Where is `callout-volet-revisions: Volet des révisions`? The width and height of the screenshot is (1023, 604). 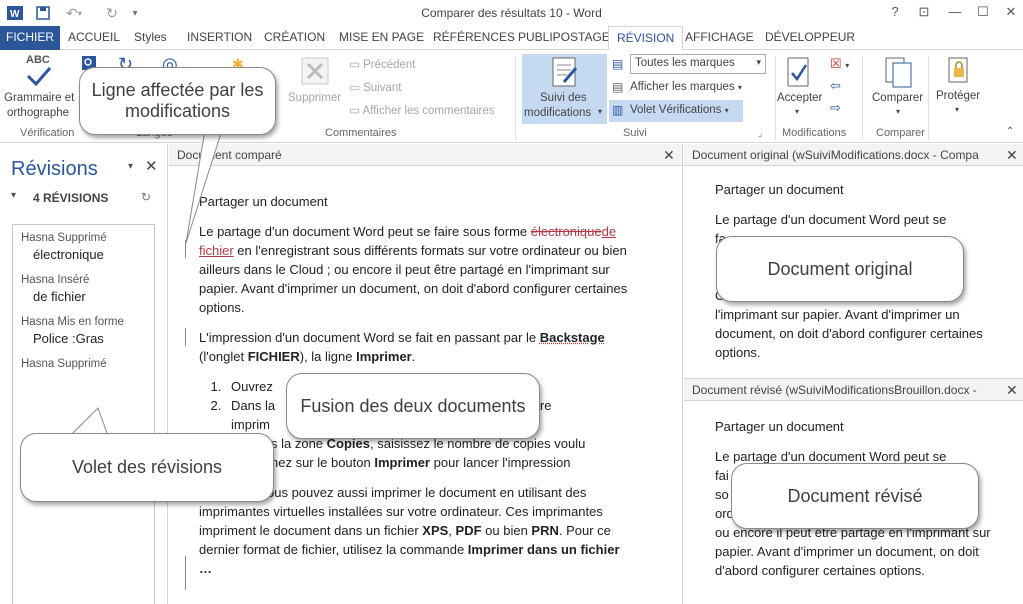 callout-volet-revisions: Volet des révisions is located at coordinates (147, 467).